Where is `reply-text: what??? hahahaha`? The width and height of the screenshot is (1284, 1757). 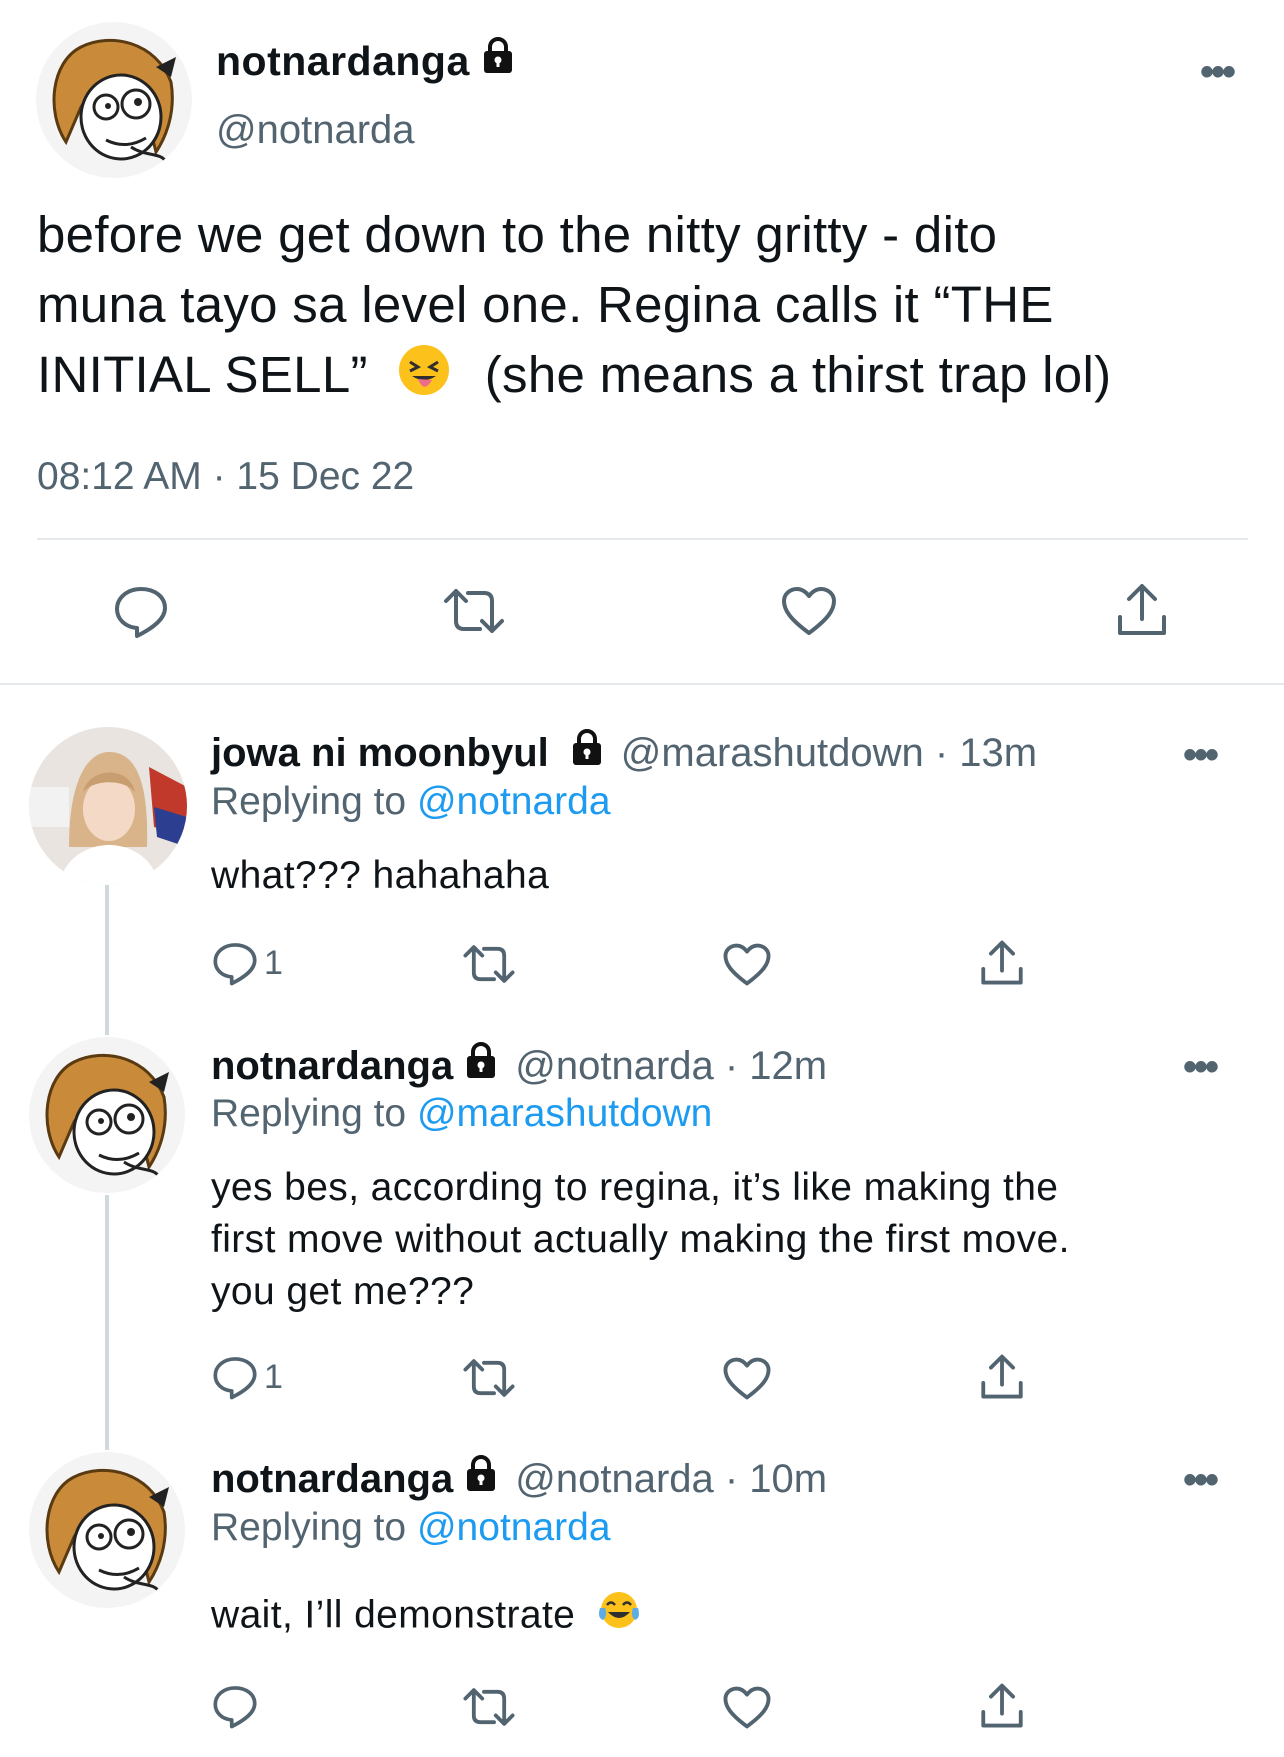
reply-text: what??? hahahaha is located at coordinates (711, 876).